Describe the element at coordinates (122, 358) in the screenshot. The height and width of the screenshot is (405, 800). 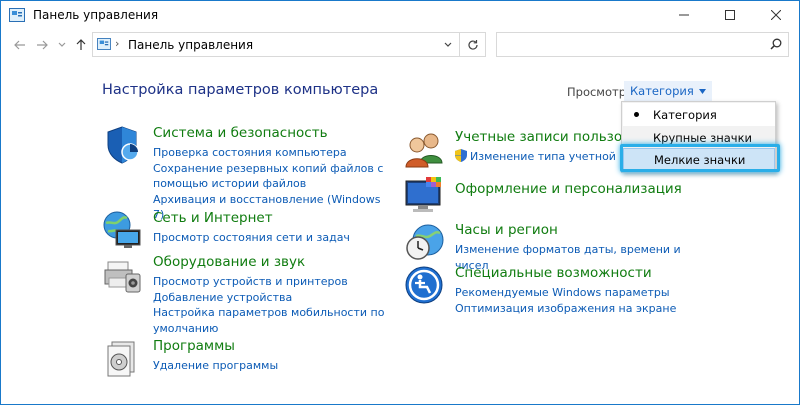
I see `programs-icon` at that location.